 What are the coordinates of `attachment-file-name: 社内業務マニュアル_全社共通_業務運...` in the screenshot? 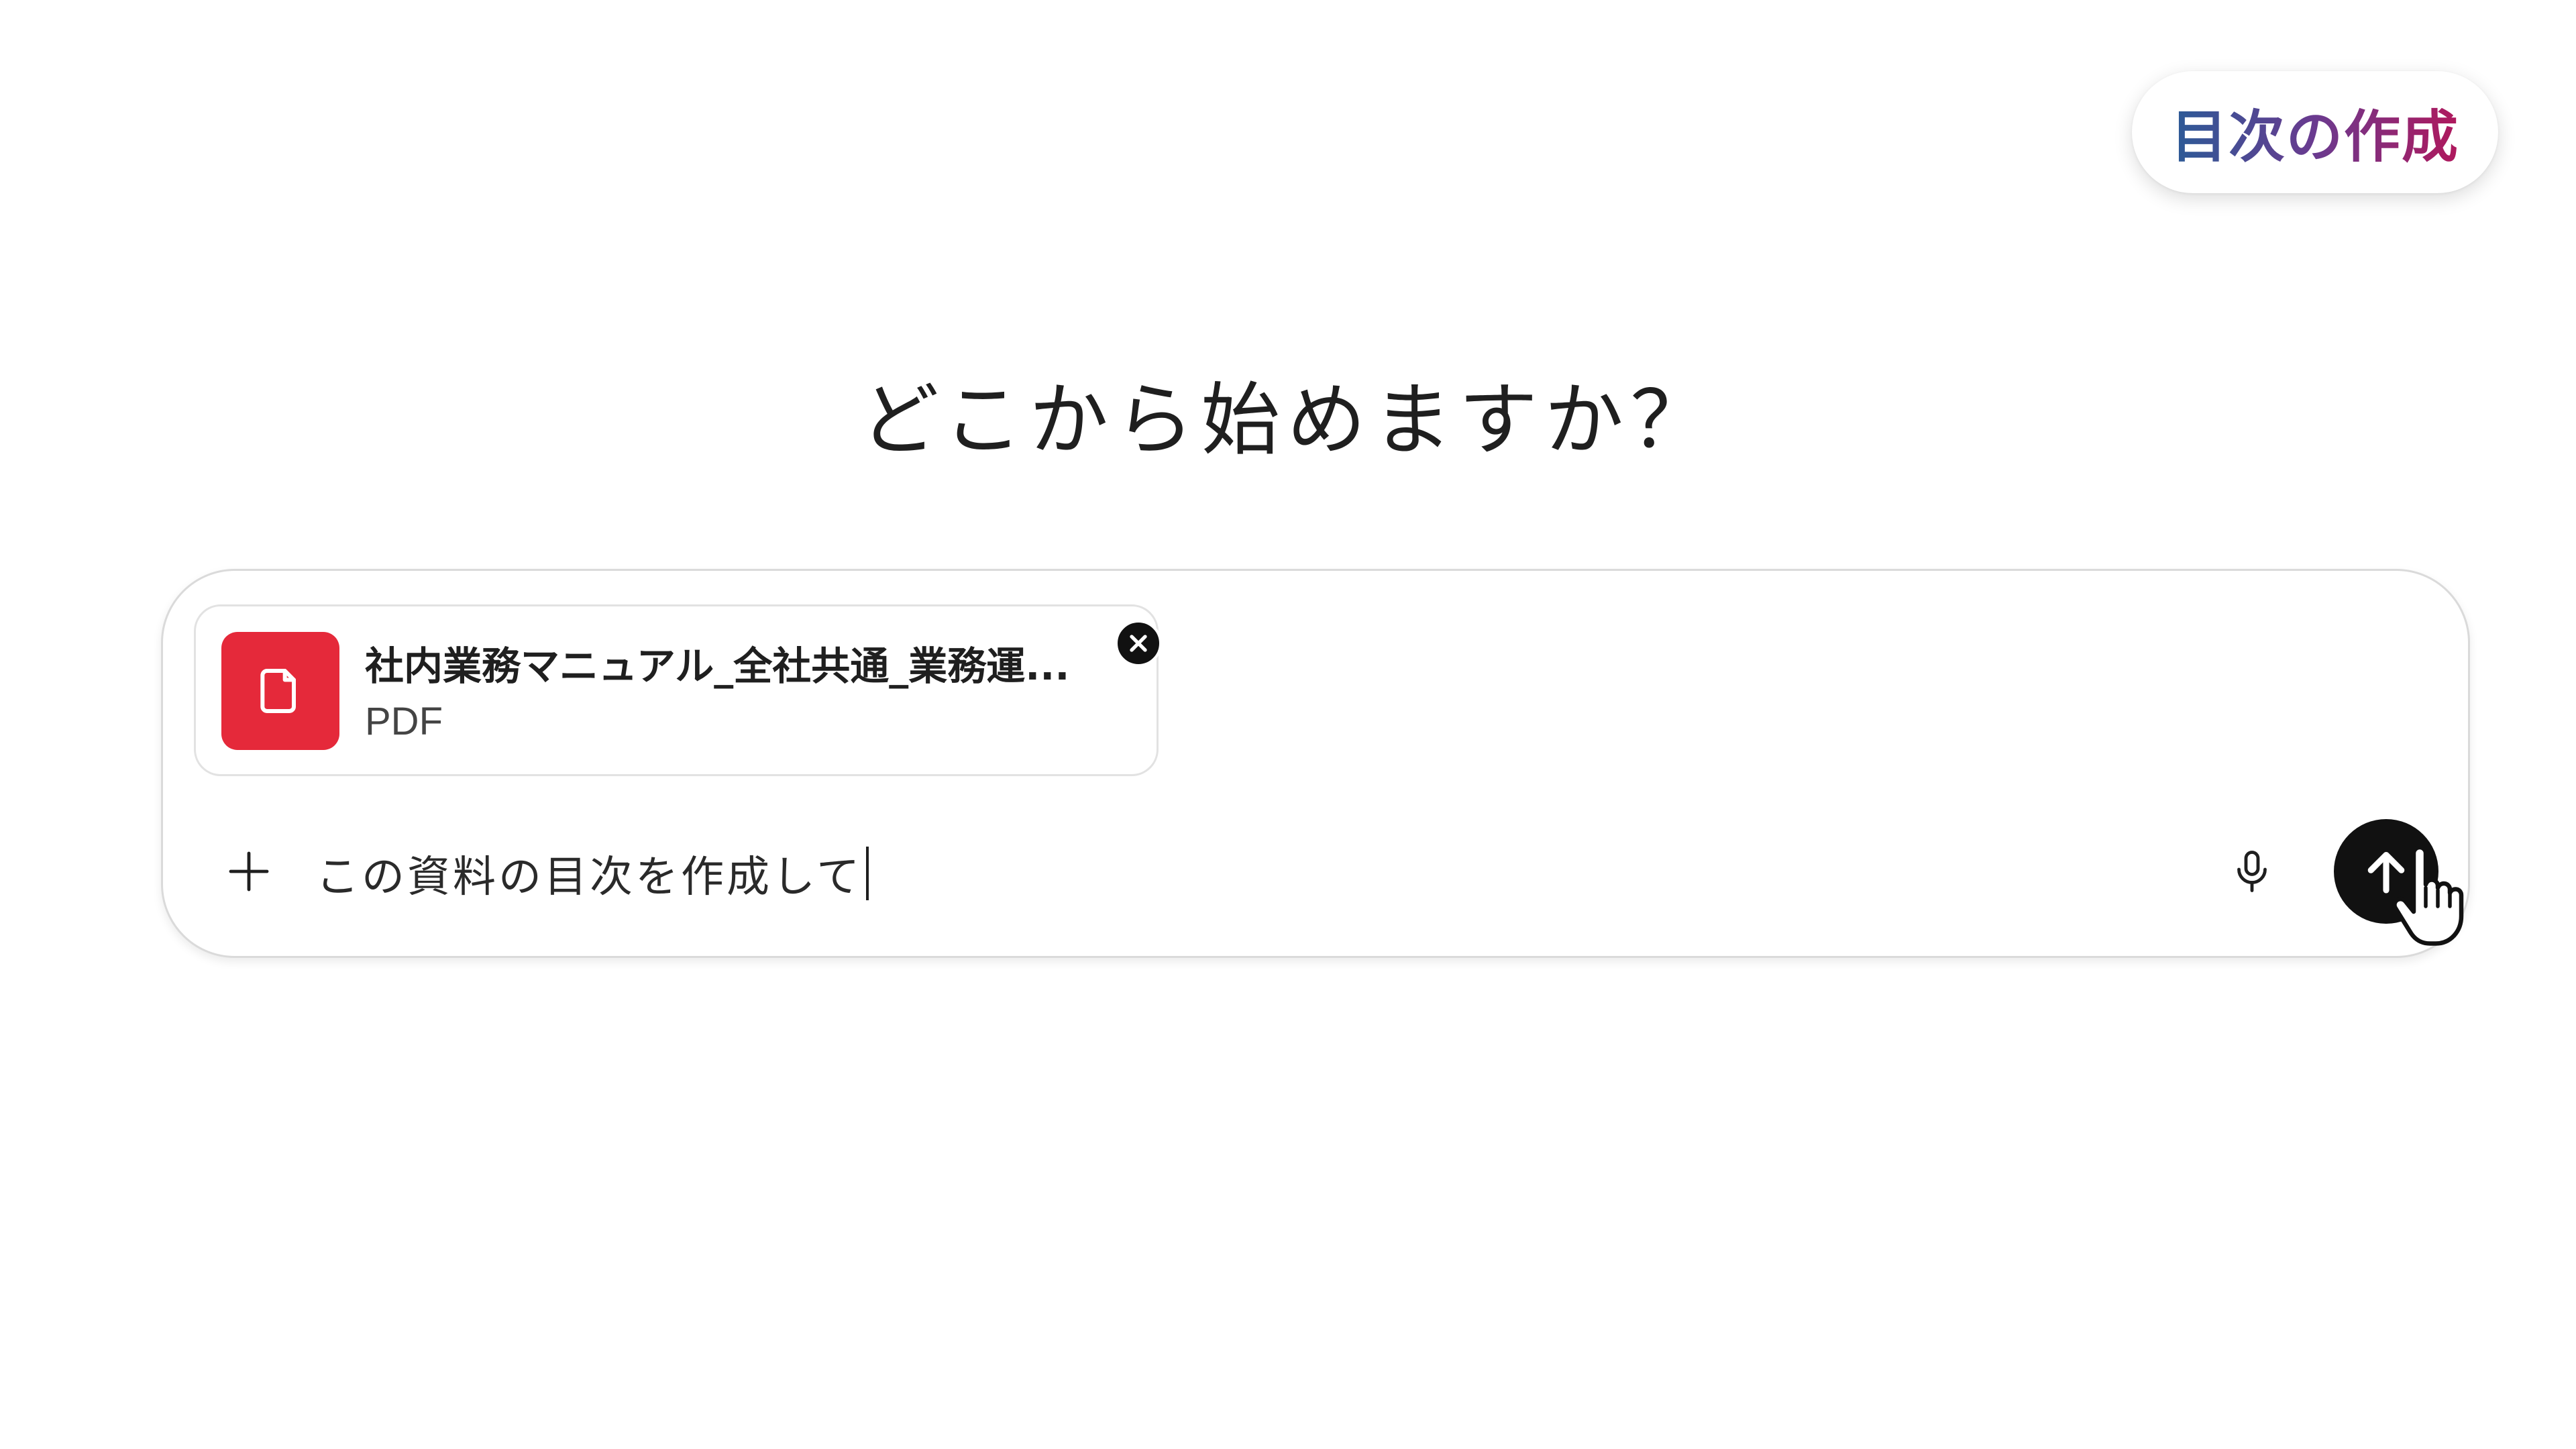 It's located at (717, 666).